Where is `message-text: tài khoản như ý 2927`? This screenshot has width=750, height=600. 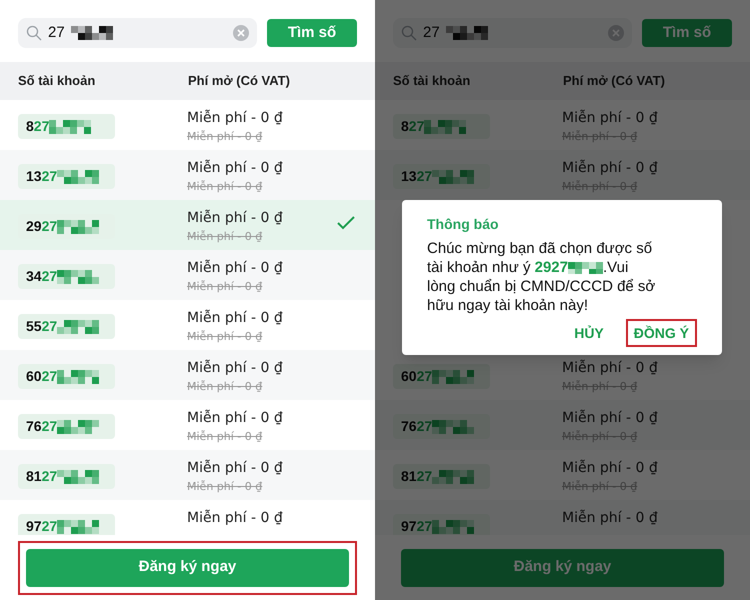
message-text: tài khoản như ý 2927 is located at coordinates (497, 267).